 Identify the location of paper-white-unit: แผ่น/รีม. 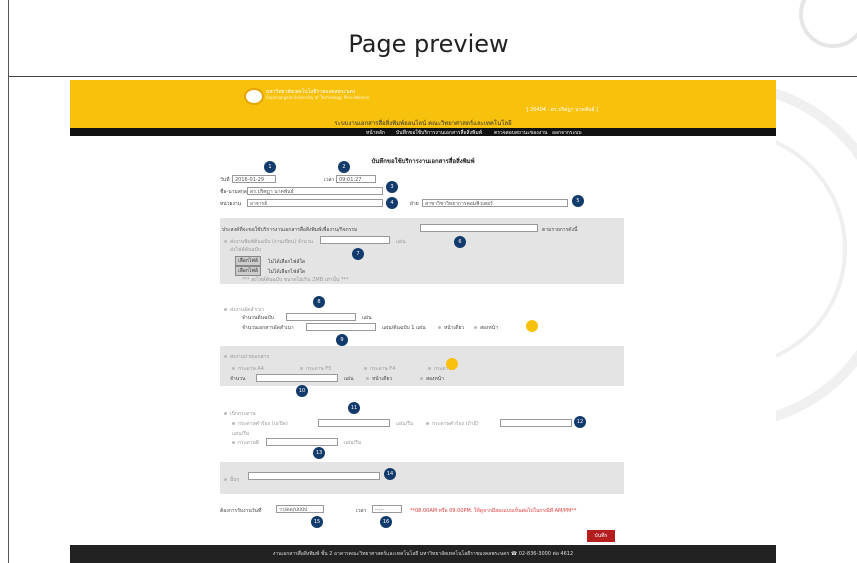
(405, 424).